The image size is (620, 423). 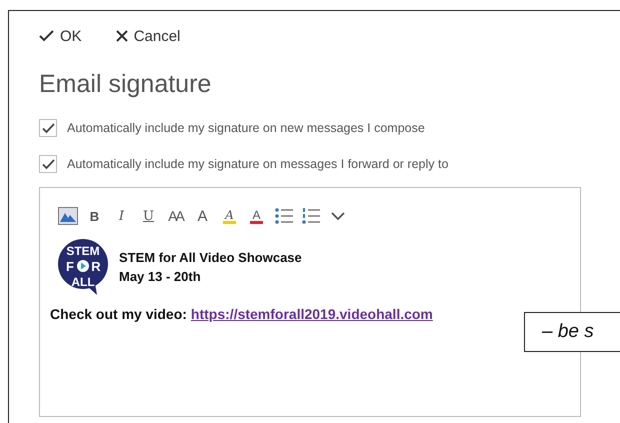 What do you see at coordinates (148, 36) in the screenshot?
I see `cancel-button: Cancel` at bounding box center [148, 36].